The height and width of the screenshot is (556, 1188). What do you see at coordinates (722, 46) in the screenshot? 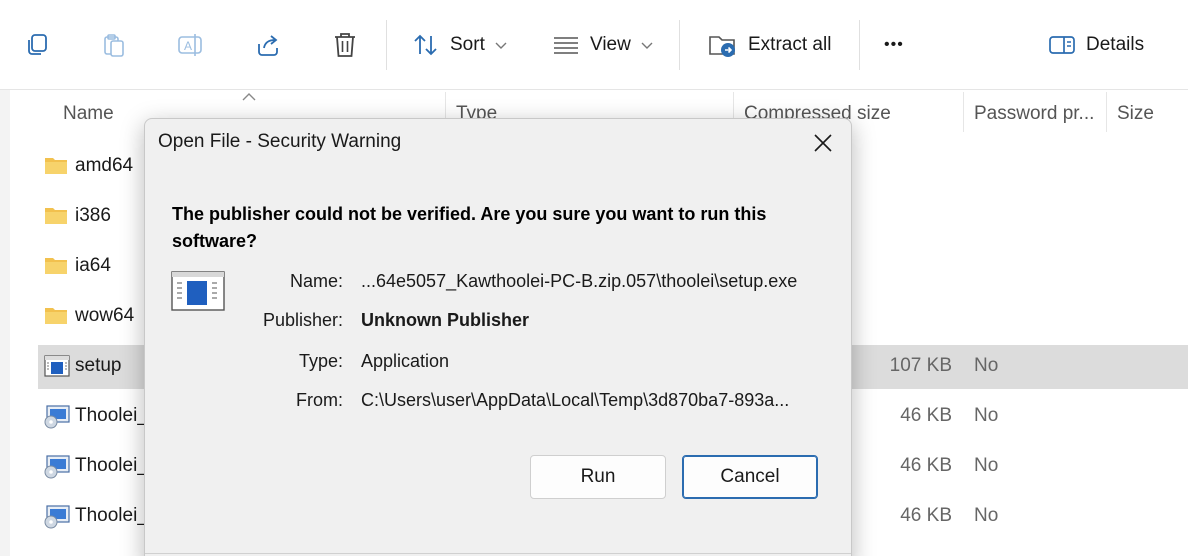
I see `extract-folder-icon` at bounding box center [722, 46].